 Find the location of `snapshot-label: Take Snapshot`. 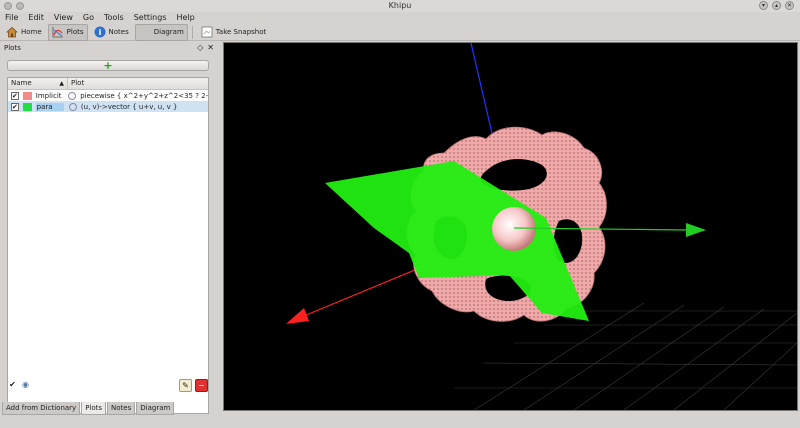

snapshot-label: Take Snapshot is located at coordinates (241, 32).